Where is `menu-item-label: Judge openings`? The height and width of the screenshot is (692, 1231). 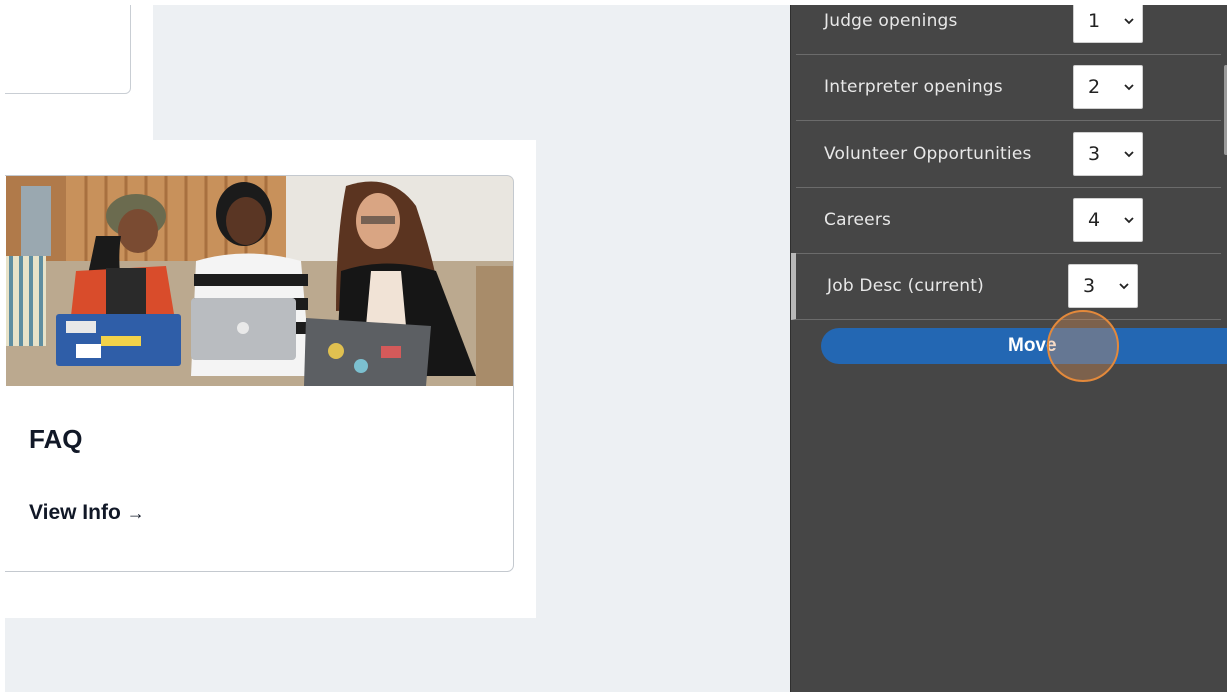 menu-item-label: Judge openings is located at coordinates (891, 21).